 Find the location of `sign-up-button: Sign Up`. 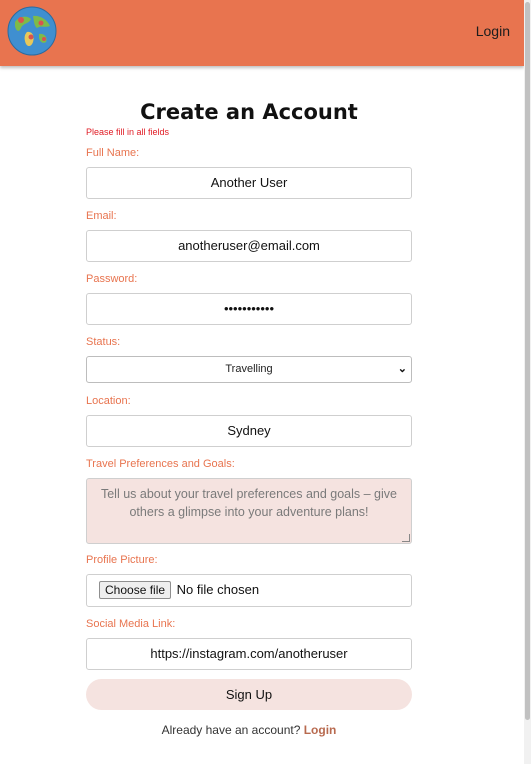

sign-up-button: Sign Up is located at coordinates (249, 694).